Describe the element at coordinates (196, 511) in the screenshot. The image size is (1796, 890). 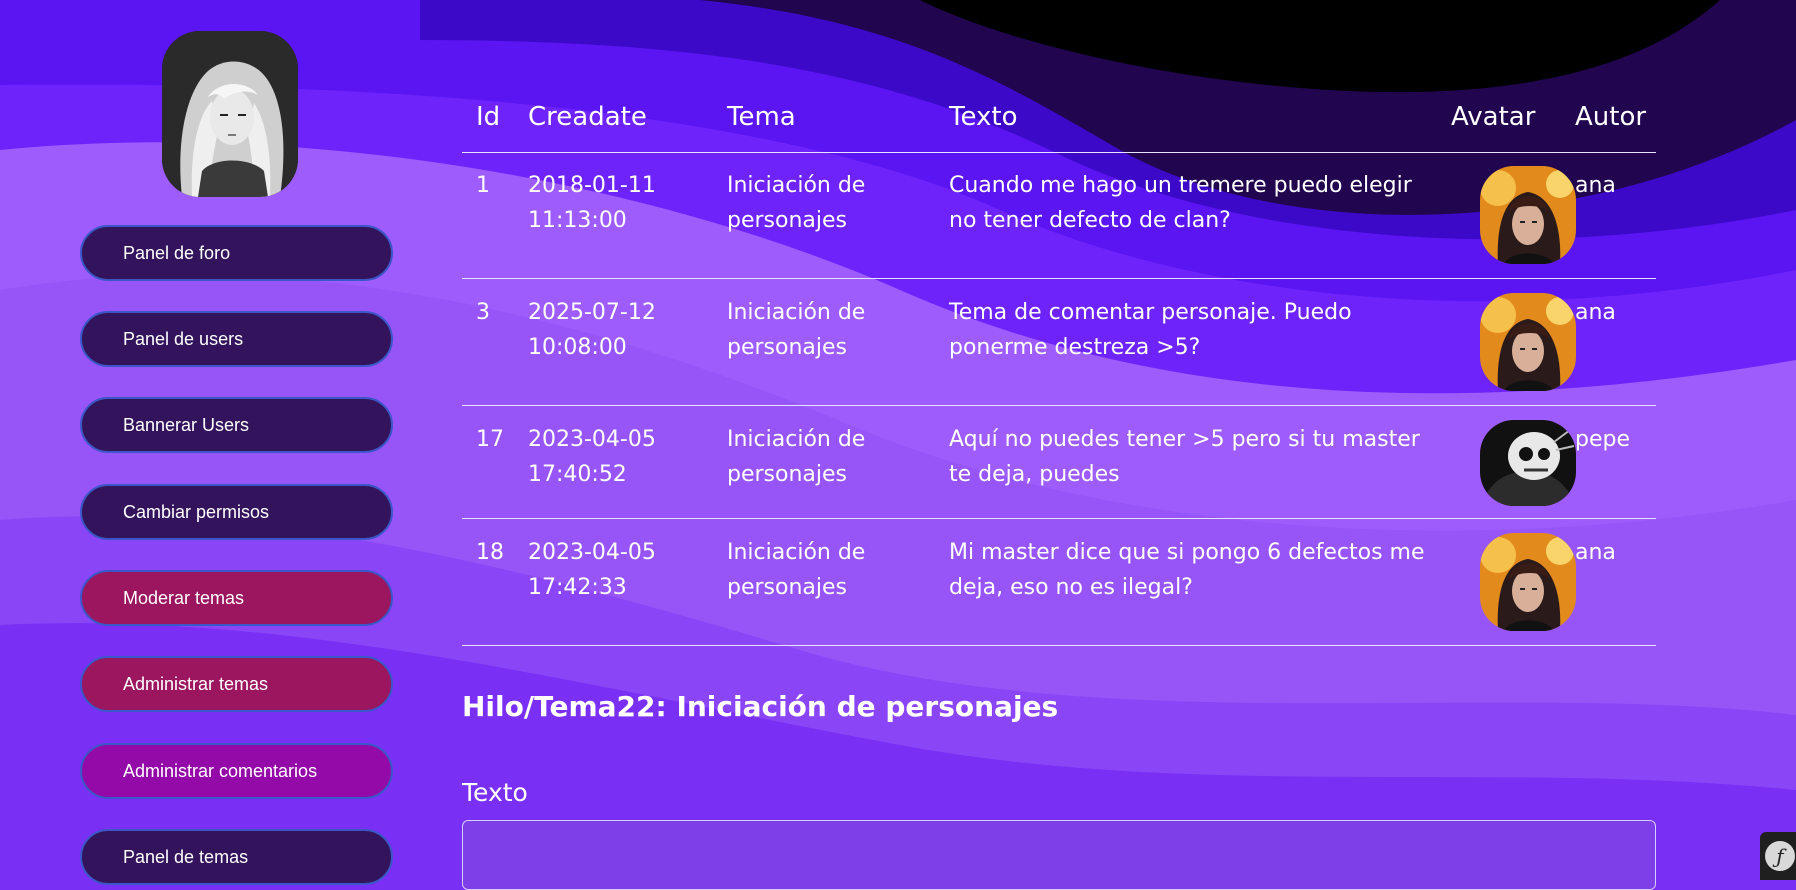
I see `nav-label: Cambiar permisos` at that location.